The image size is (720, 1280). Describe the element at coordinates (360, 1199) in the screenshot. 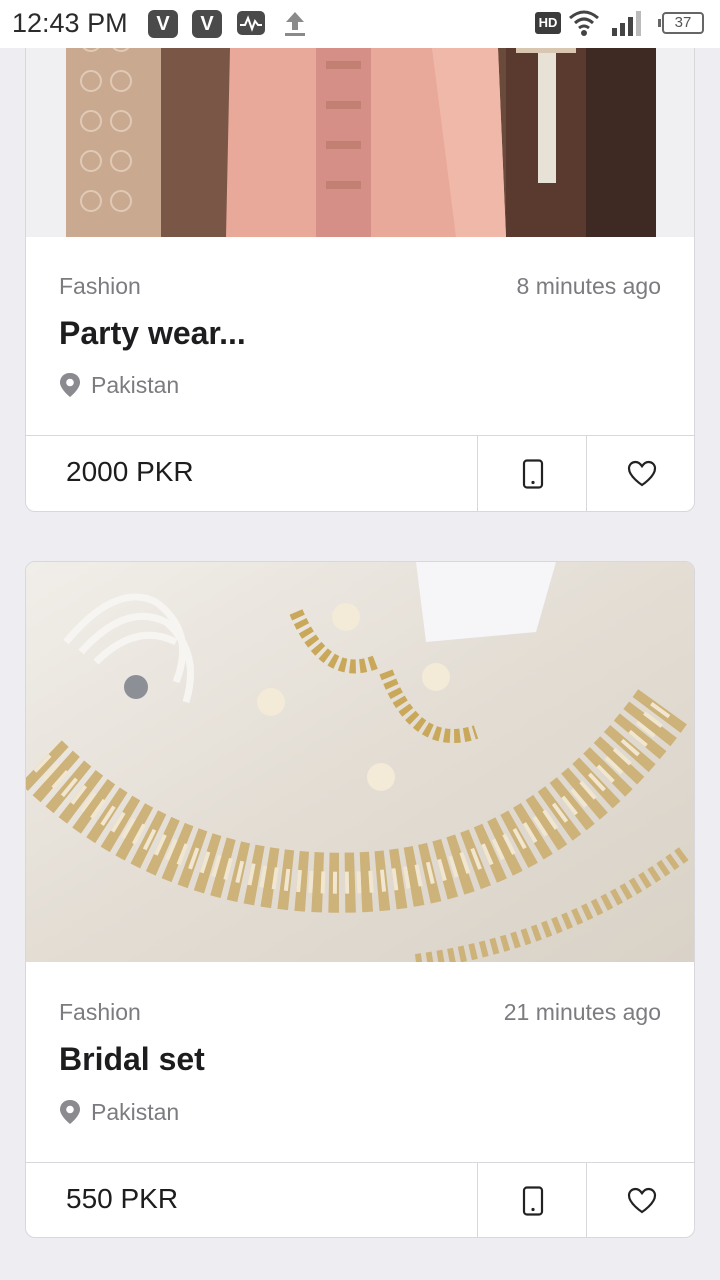

I see `listing-actions-2: 550 PKR` at that location.